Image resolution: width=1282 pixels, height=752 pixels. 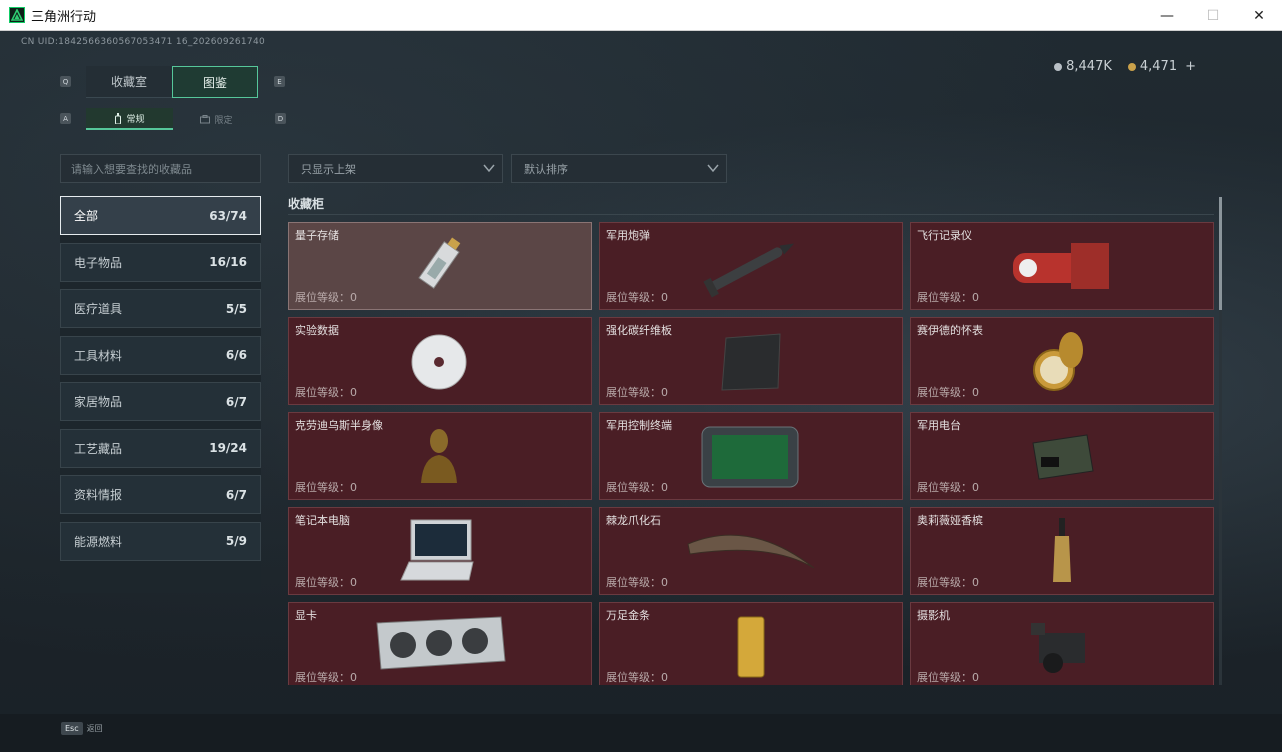 What do you see at coordinates (440, 551) in the screenshot?
I see `item-card: 笔记本电脑 展位等级：0` at bounding box center [440, 551].